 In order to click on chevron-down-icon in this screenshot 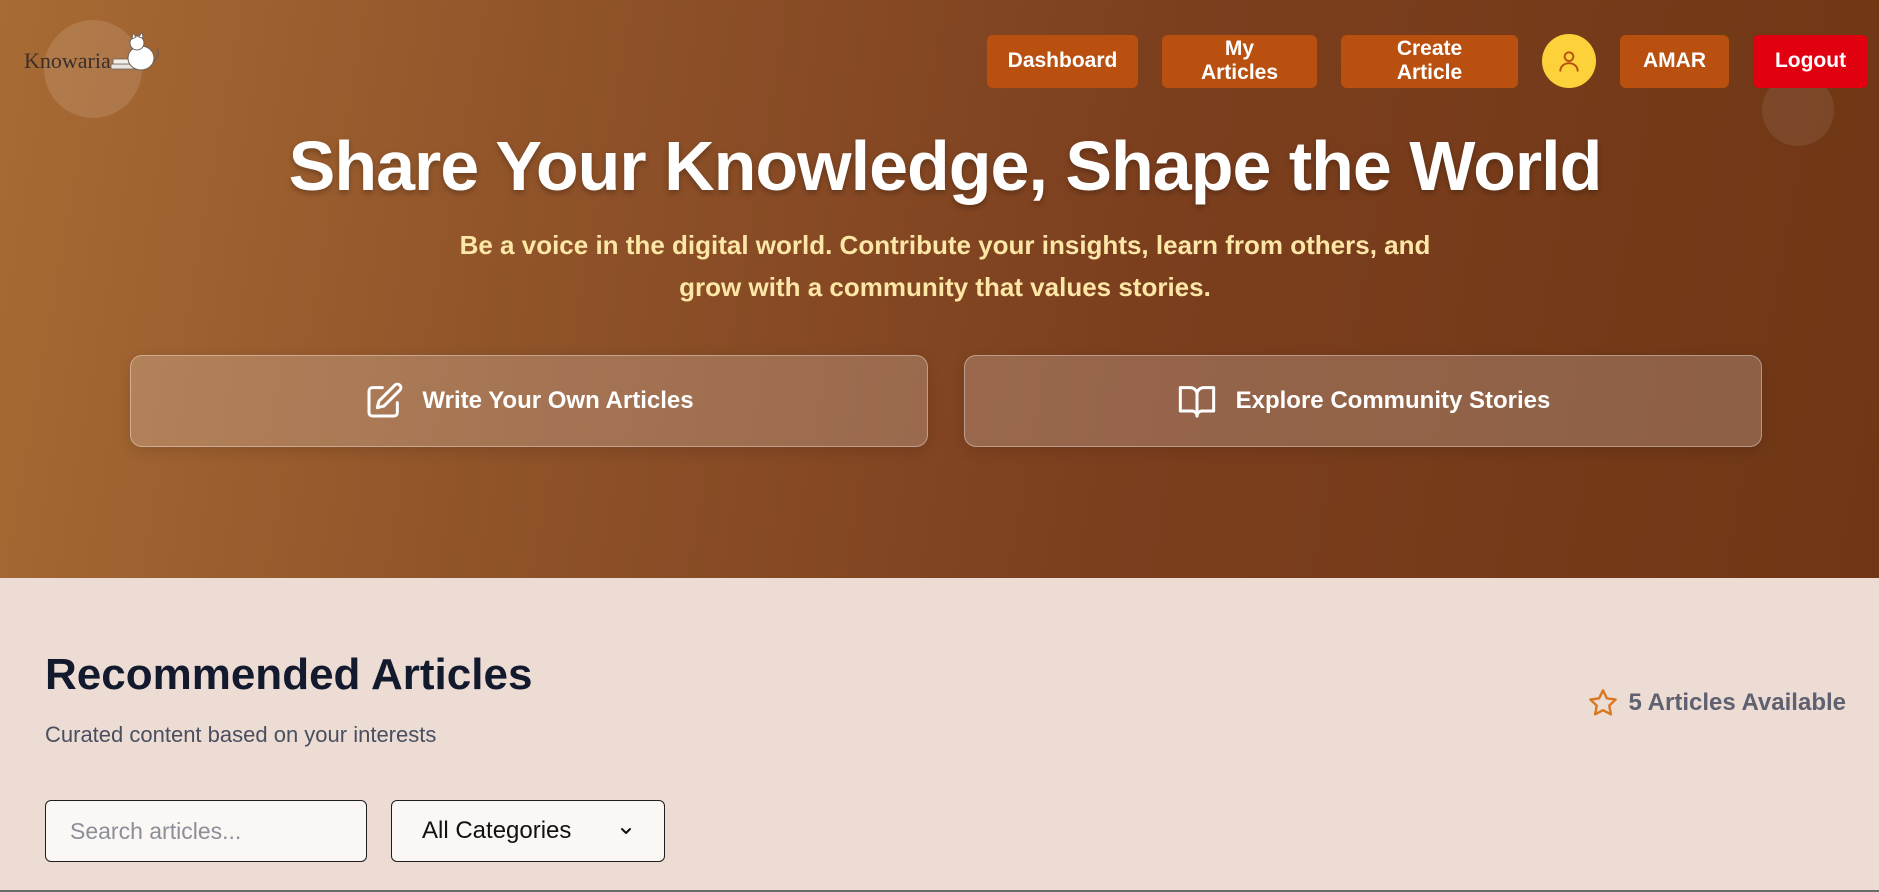, I will do `click(626, 831)`.